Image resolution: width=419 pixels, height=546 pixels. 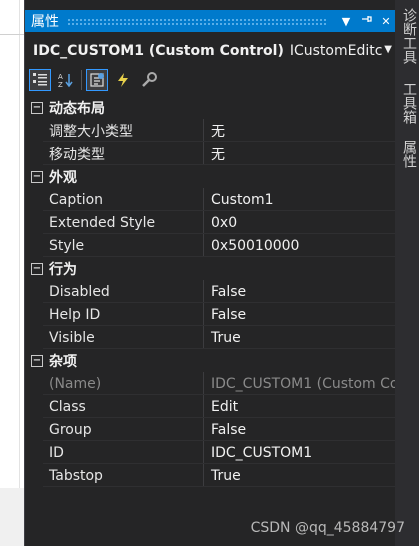 What do you see at coordinates (76, 199) in the screenshot?
I see `property-name: Caption` at bounding box center [76, 199].